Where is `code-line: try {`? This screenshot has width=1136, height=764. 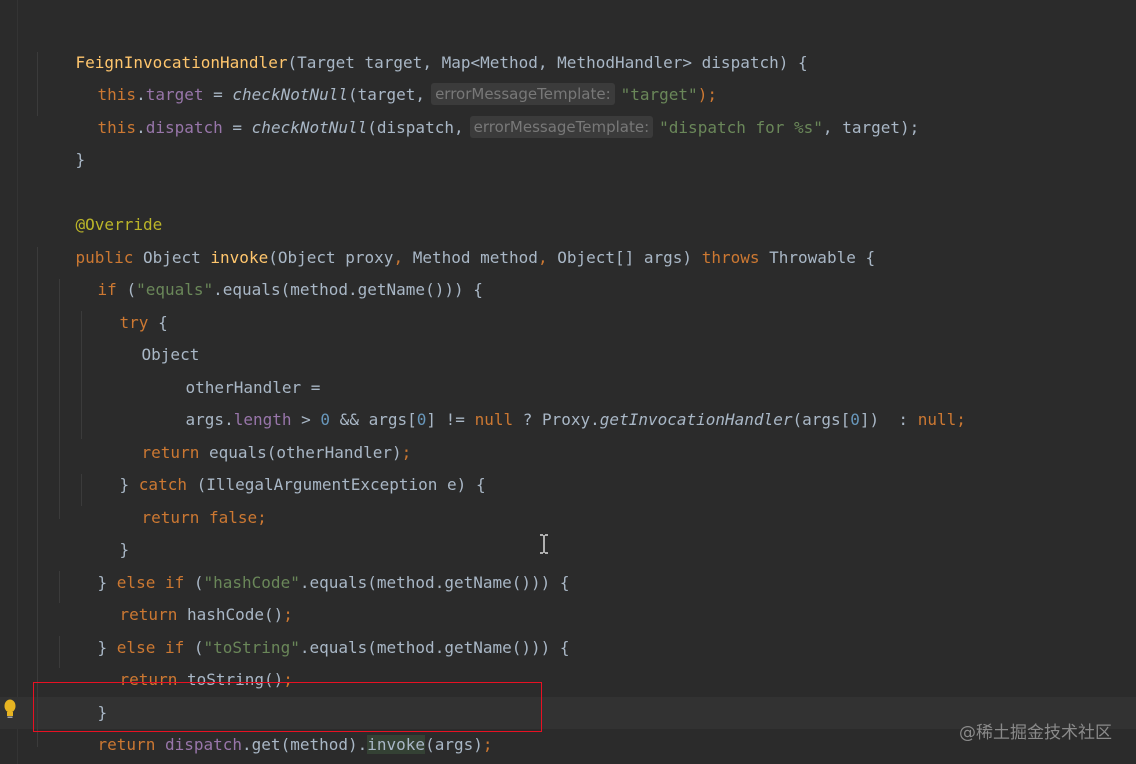 code-line: try { is located at coordinates (124, 303).